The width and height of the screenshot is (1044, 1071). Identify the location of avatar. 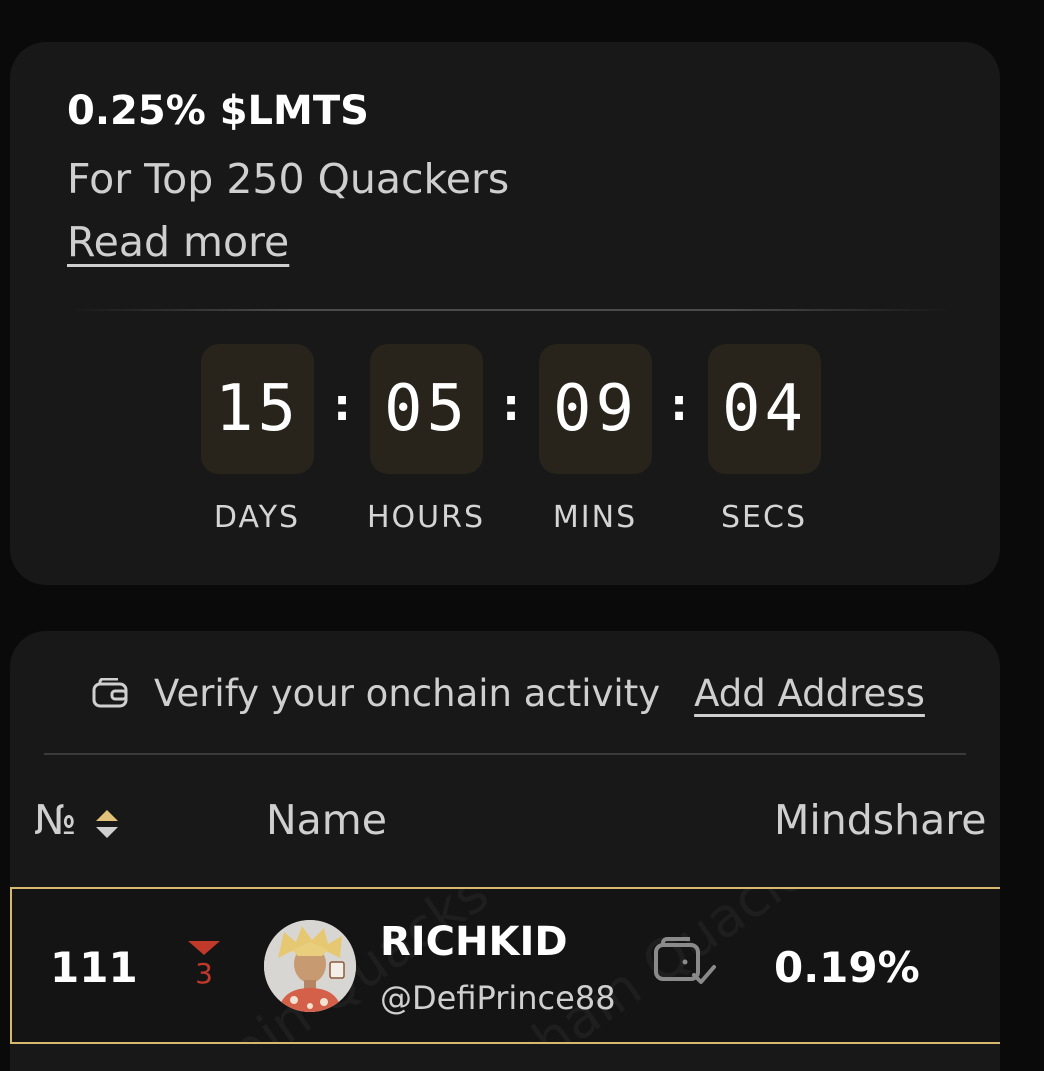
(310, 966).